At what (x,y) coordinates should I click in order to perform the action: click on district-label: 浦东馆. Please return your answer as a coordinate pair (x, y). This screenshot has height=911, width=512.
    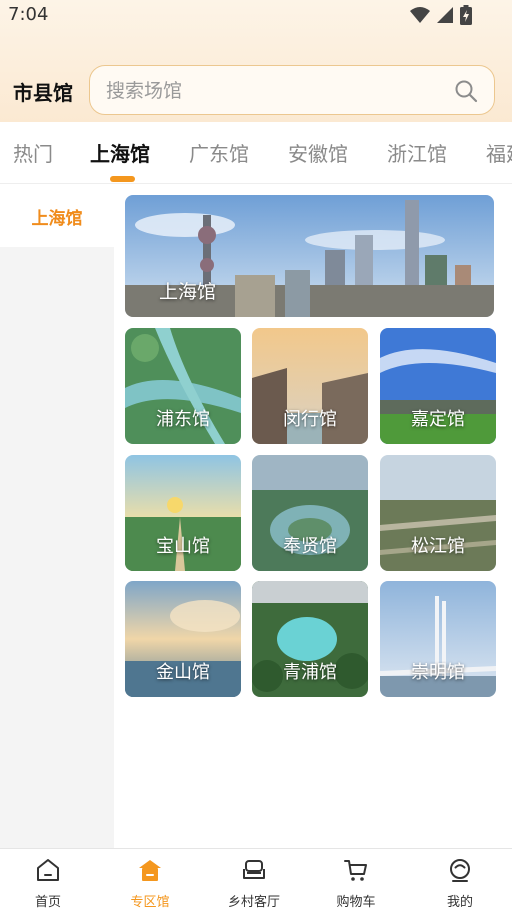
    Looking at the image, I should click on (183, 419).